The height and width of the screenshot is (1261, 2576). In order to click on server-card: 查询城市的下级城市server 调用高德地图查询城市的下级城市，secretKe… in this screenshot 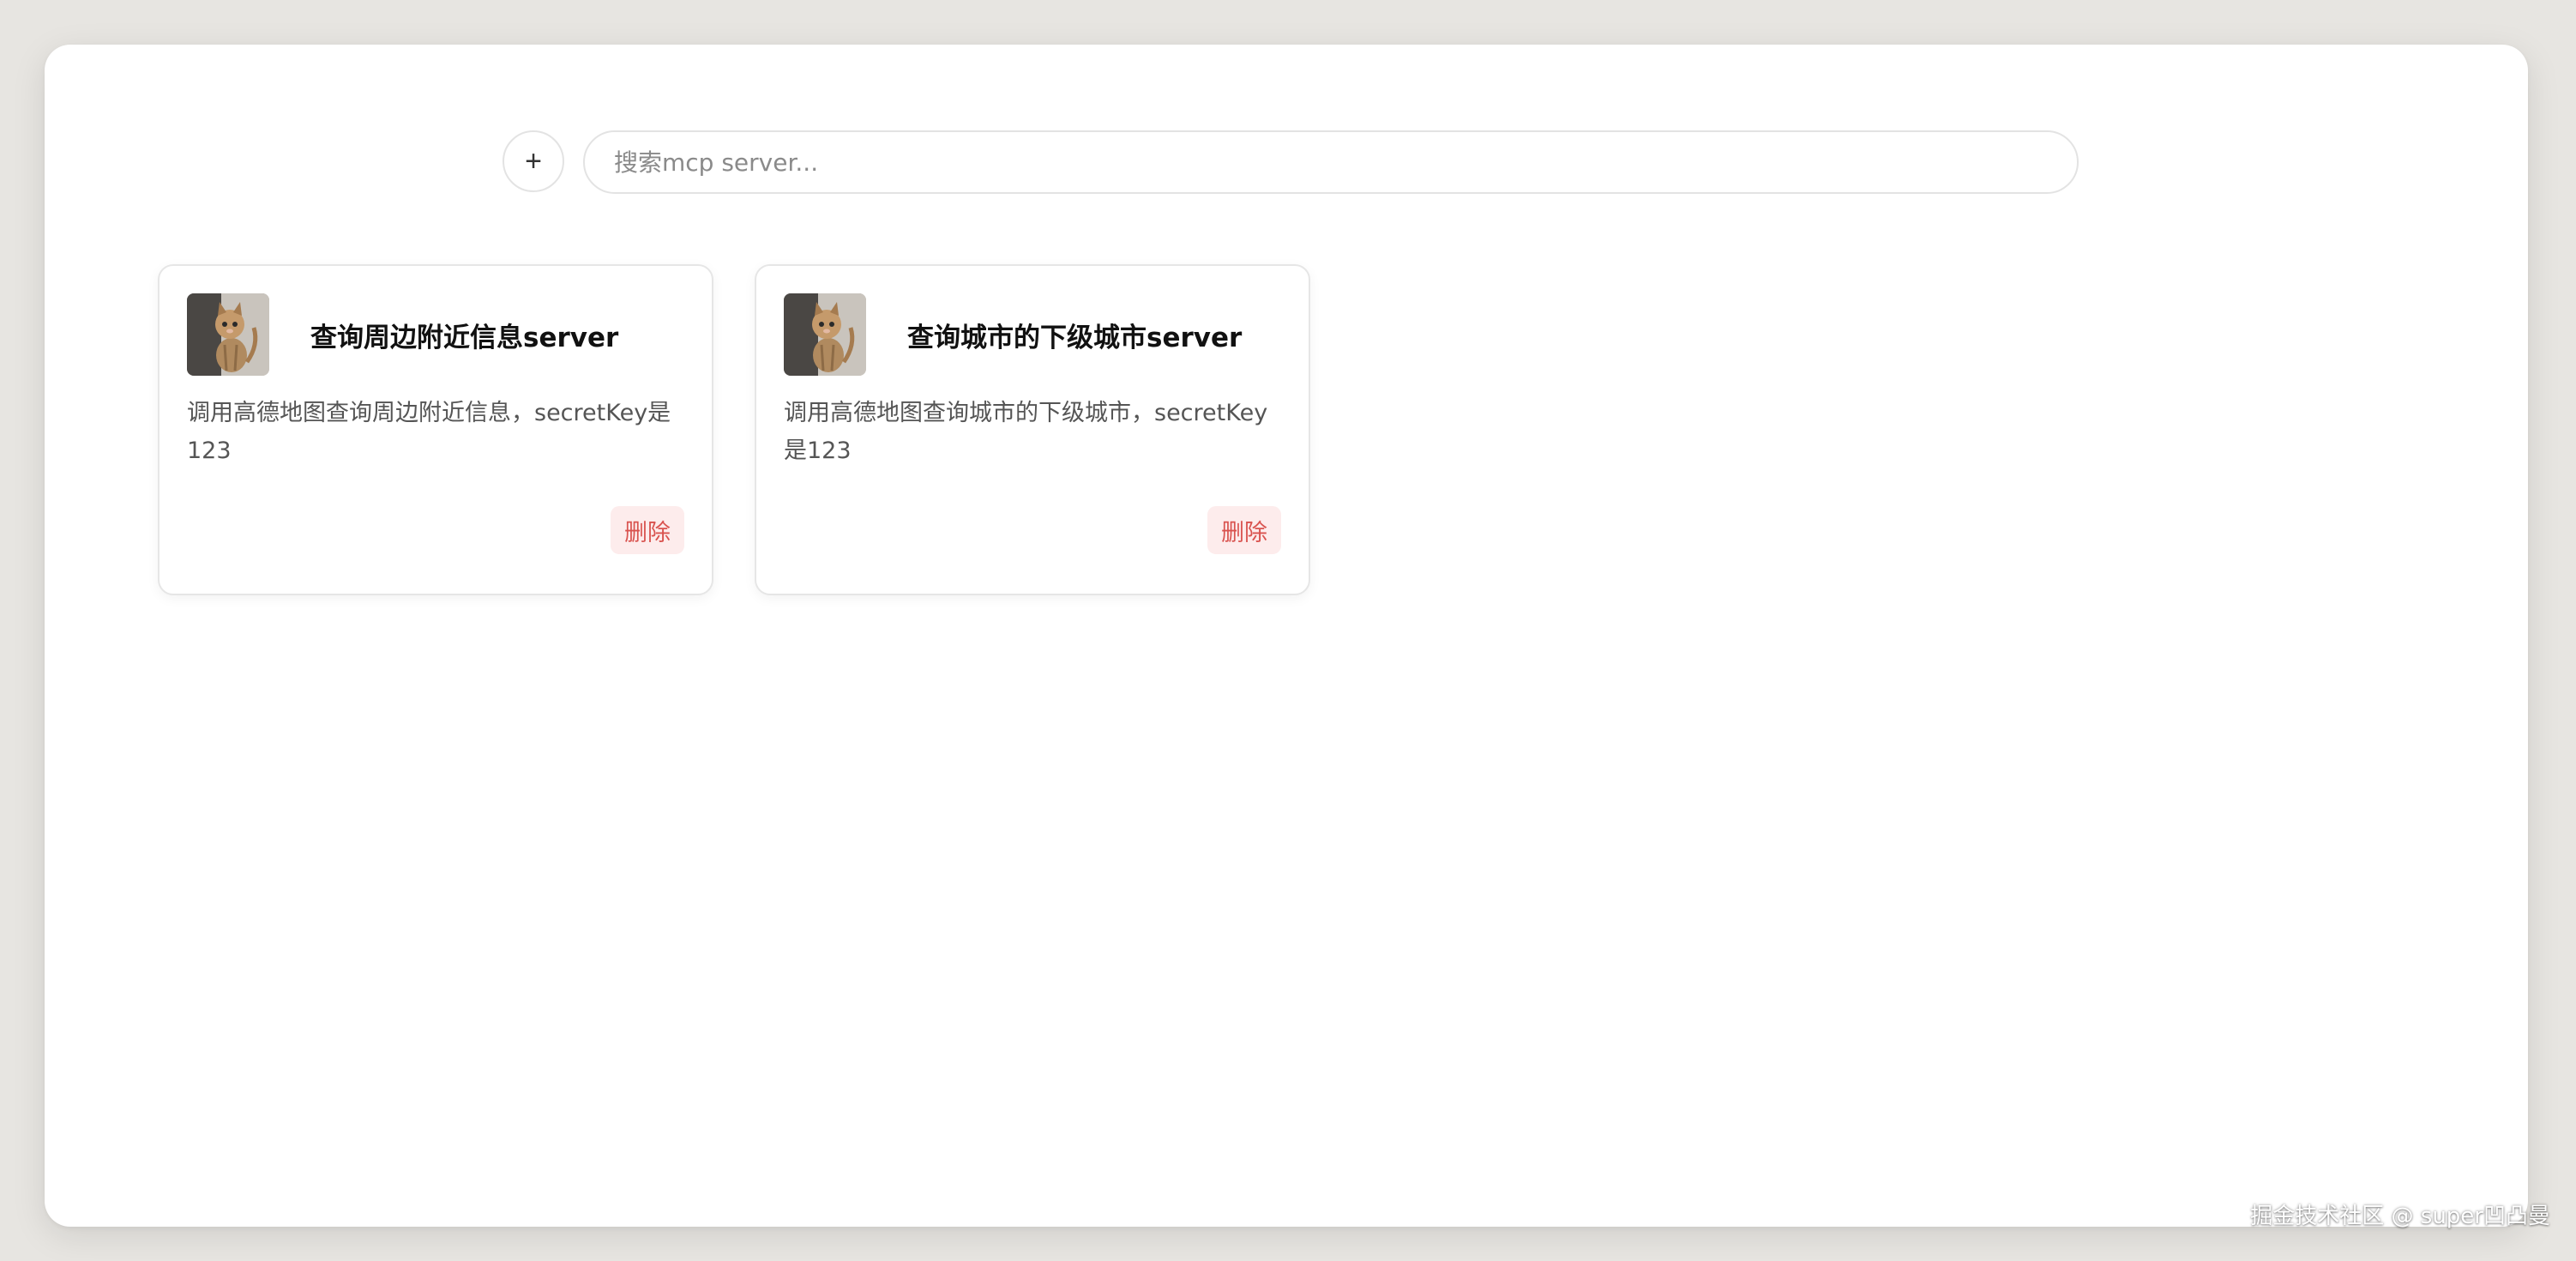, I will do `click(1032, 429)`.